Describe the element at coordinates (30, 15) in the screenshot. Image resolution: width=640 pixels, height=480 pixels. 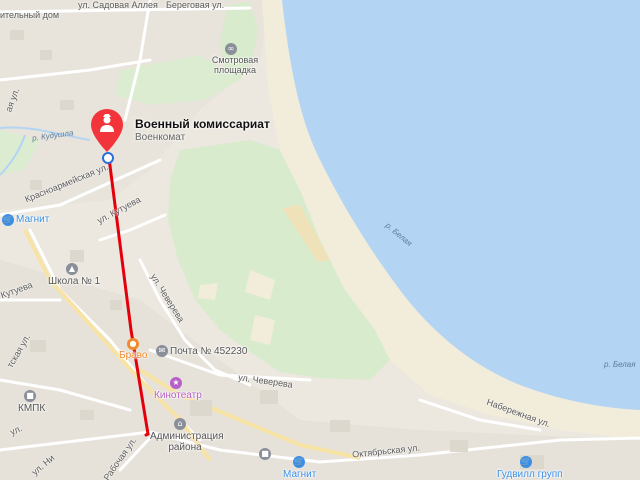
I see `street-label-top-left: ительный дом` at that location.